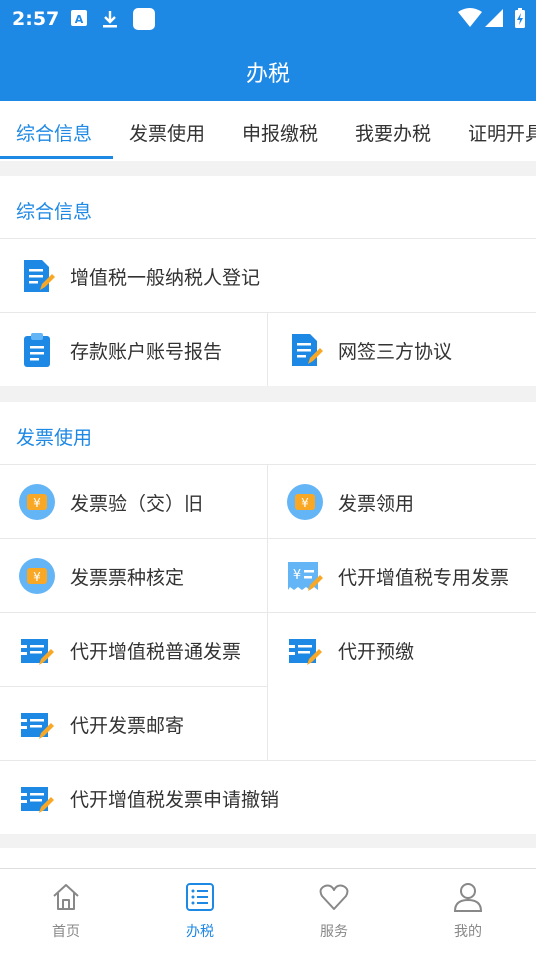 This screenshot has height=954, width=536. What do you see at coordinates (468, 932) in the screenshot?
I see `nav-label: 我的` at bounding box center [468, 932].